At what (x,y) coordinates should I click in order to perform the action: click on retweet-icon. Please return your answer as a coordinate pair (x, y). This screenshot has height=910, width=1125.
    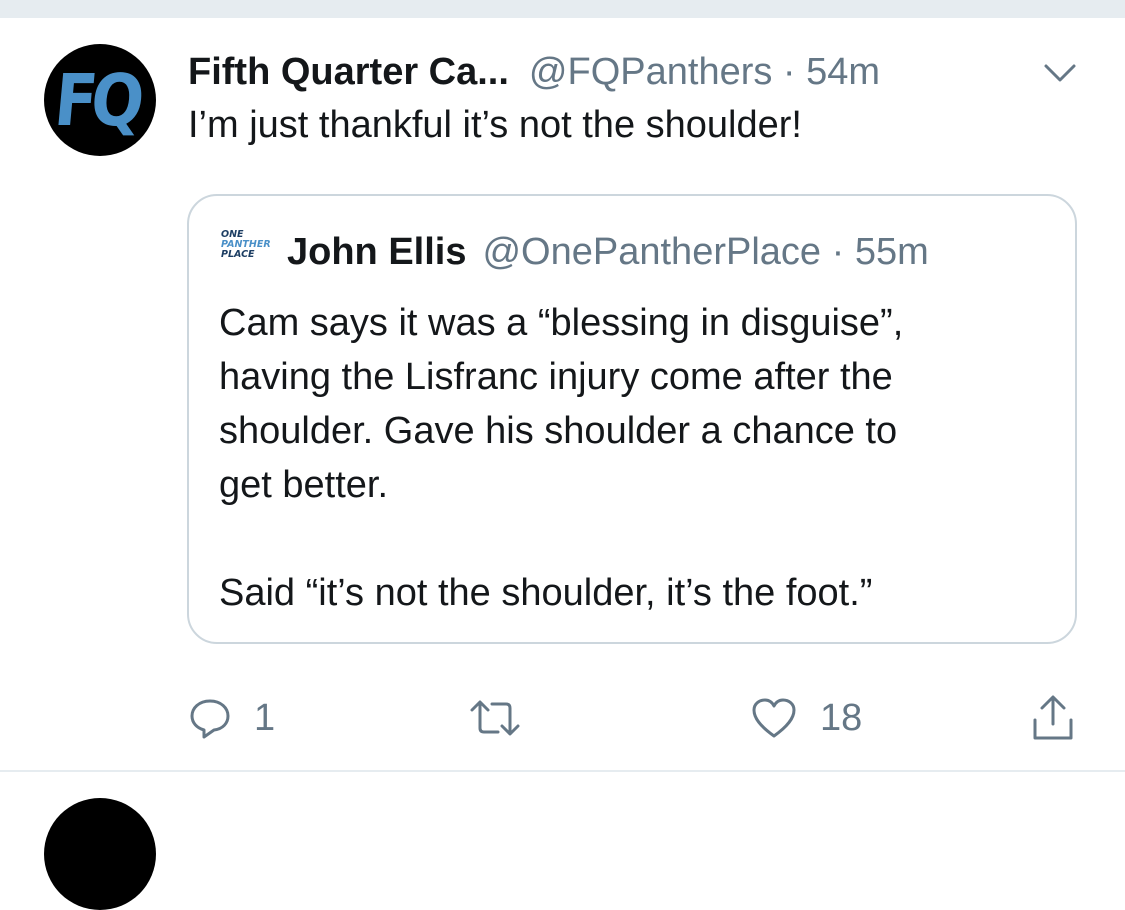
    Looking at the image, I should click on (495, 718).